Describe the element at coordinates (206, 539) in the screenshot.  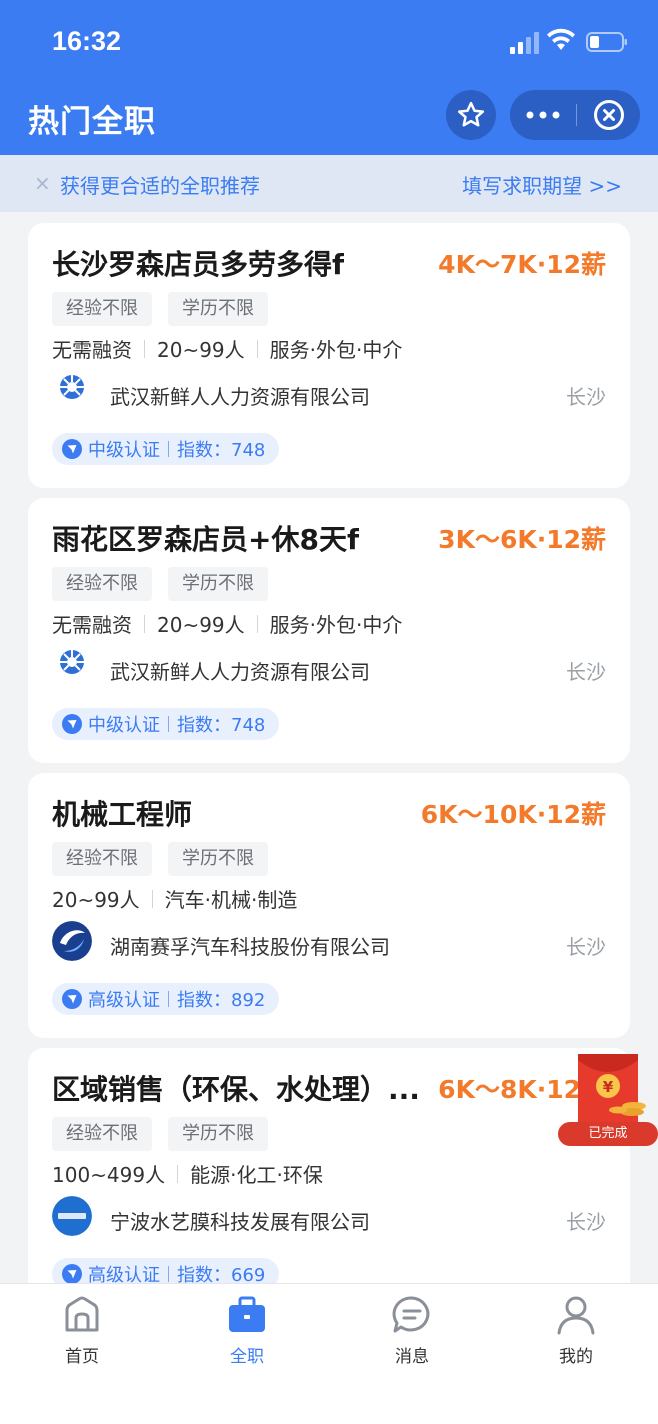
I see `job-title: 雨花区罗森店员+休8天f` at that location.